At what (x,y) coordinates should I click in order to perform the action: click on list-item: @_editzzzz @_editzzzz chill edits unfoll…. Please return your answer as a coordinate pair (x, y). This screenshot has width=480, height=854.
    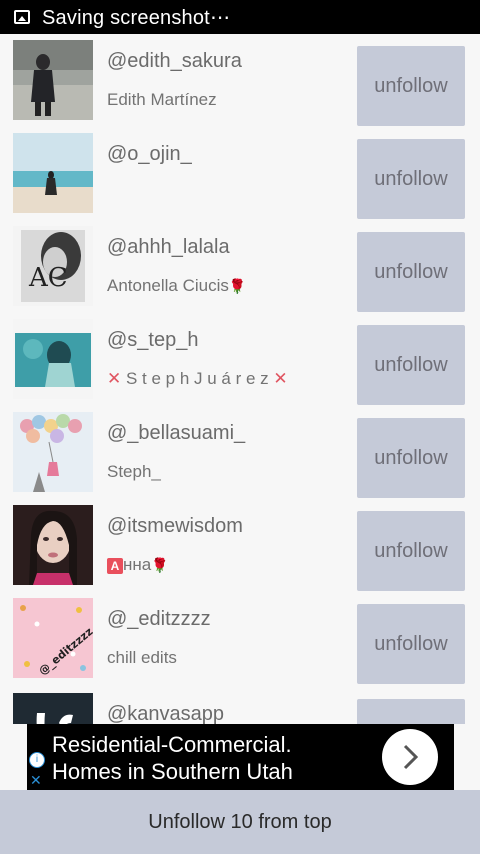
    Looking at the image, I should click on (240, 638).